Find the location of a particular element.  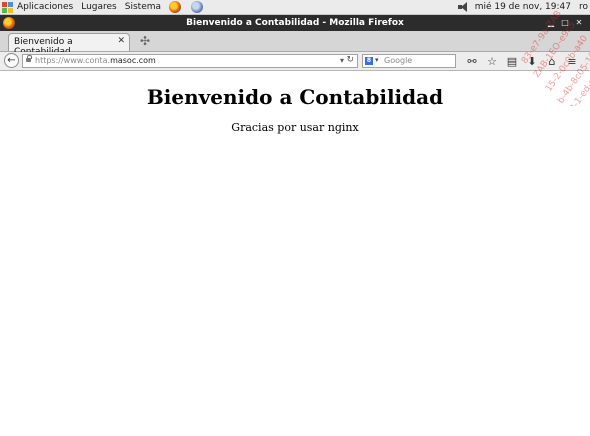

menu-icon: ≡ is located at coordinates (572, 61).